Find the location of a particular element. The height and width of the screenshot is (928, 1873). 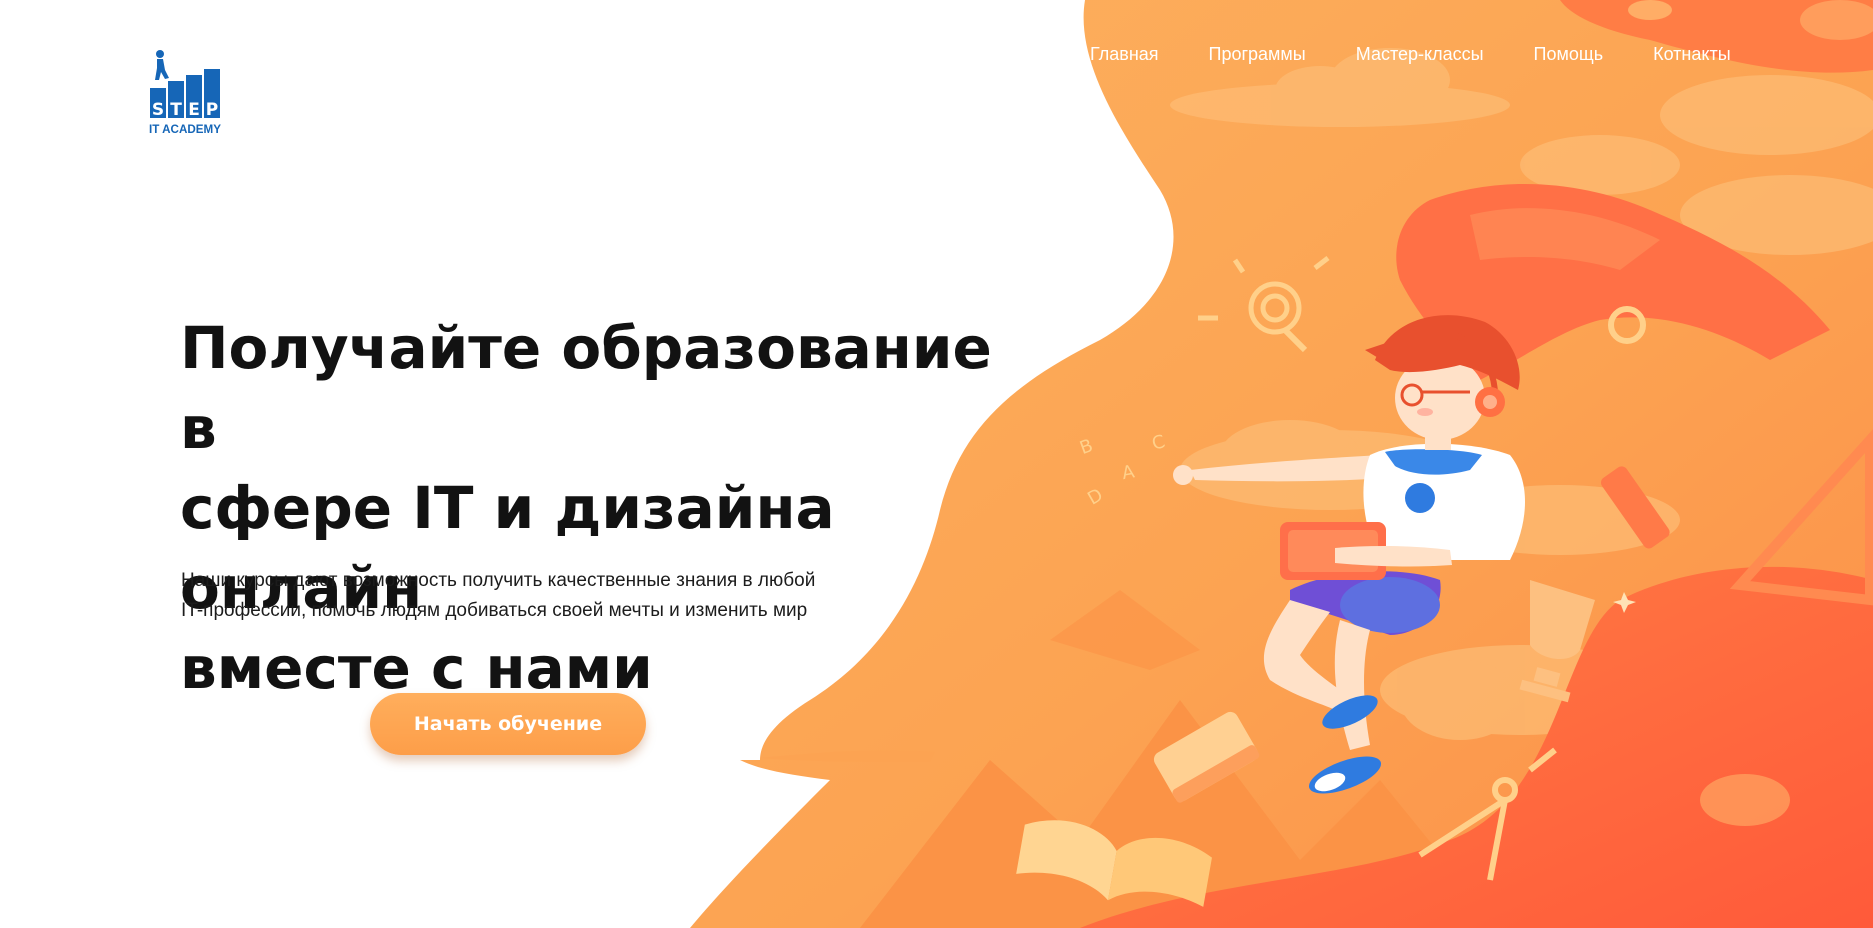

nav-item-contacts: Котнакты is located at coordinates (1692, 54).